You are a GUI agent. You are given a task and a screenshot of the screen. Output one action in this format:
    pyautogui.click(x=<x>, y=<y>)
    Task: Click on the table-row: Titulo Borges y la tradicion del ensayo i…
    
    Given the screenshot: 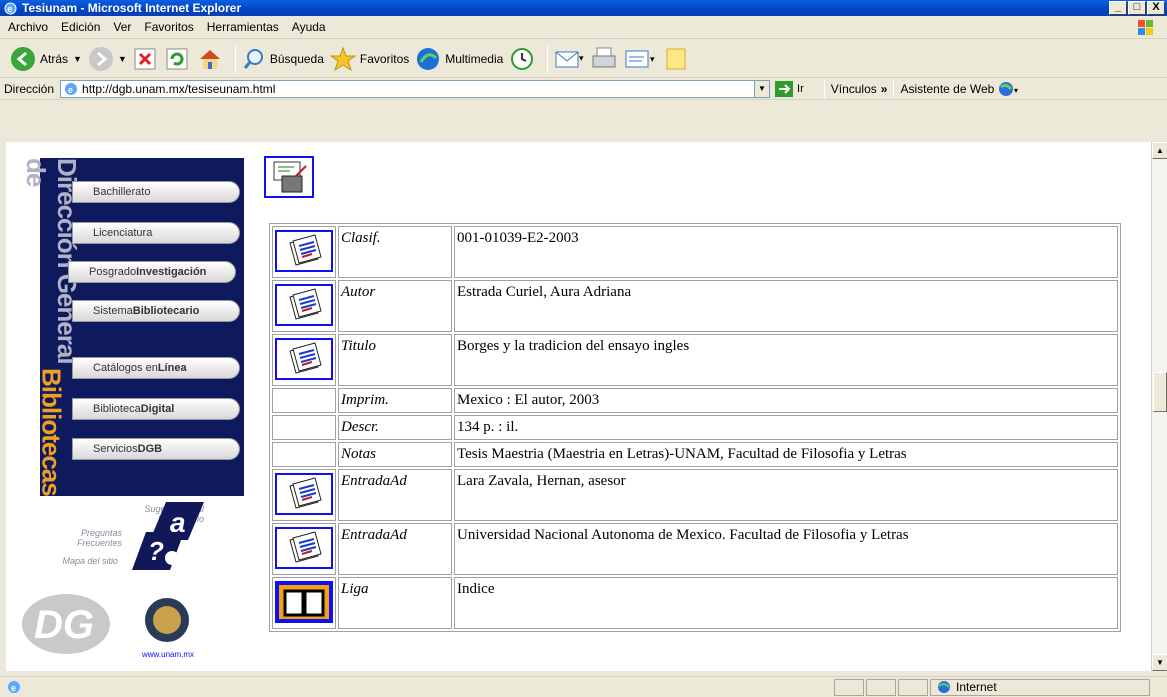 What is the action you would take?
    pyautogui.click(x=695, y=360)
    